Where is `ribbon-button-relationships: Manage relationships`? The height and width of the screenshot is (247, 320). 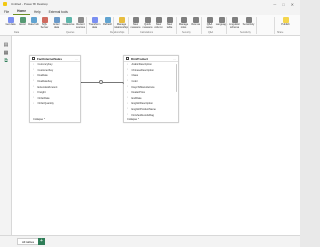 ribbon-button-relationships: Manage relationships is located at coordinates (121, 23).